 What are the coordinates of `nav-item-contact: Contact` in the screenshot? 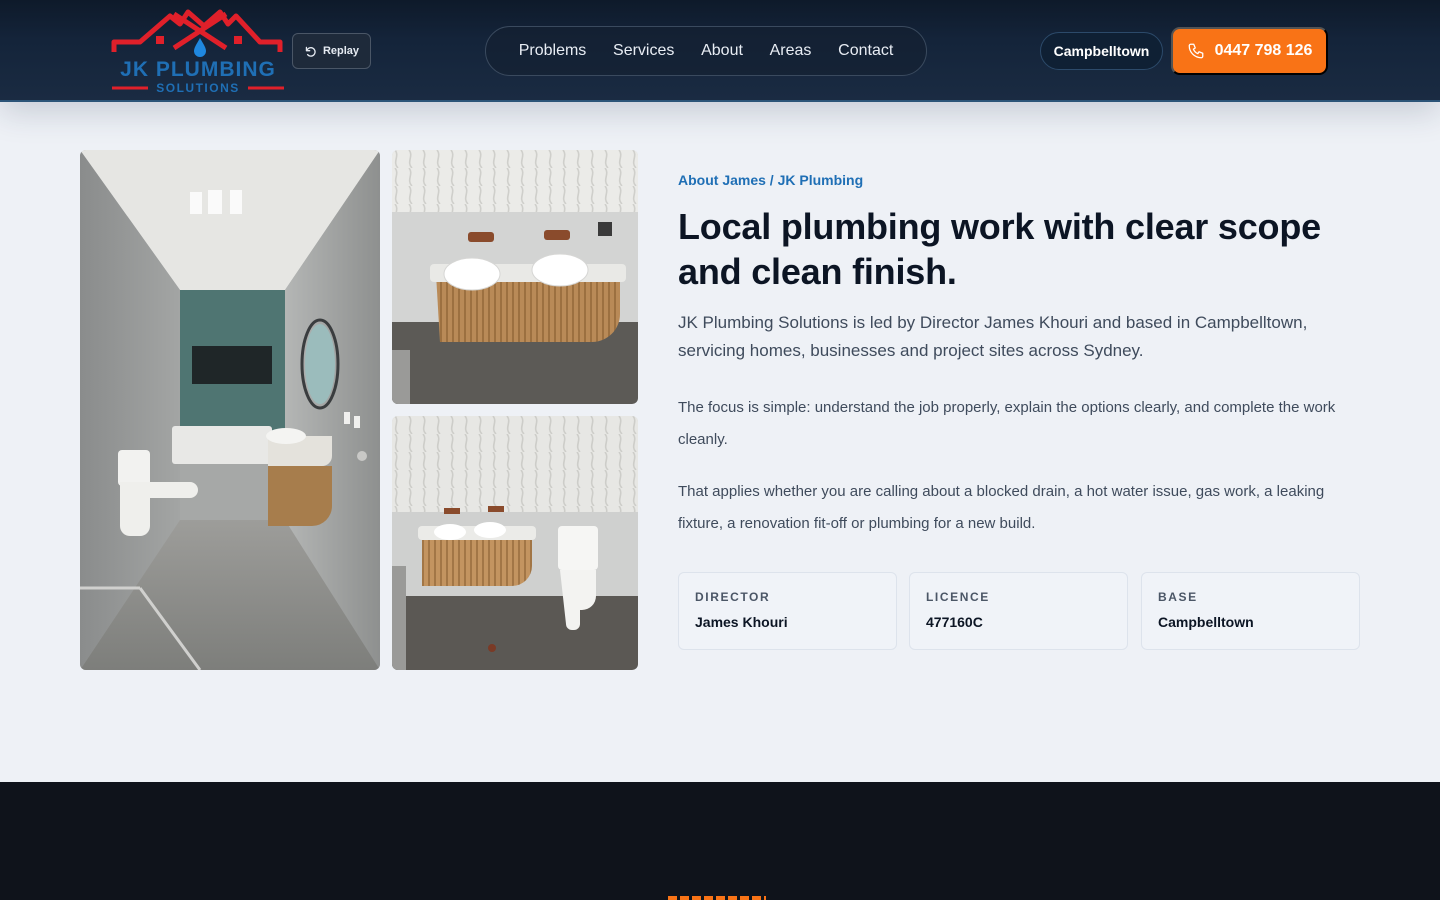 It's located at (865, 51).